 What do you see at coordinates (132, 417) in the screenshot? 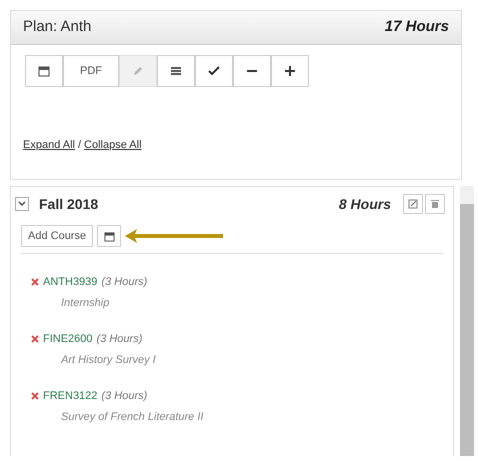
I see `course-title: Survey of French Literature II` at bounding box center [132, 417].